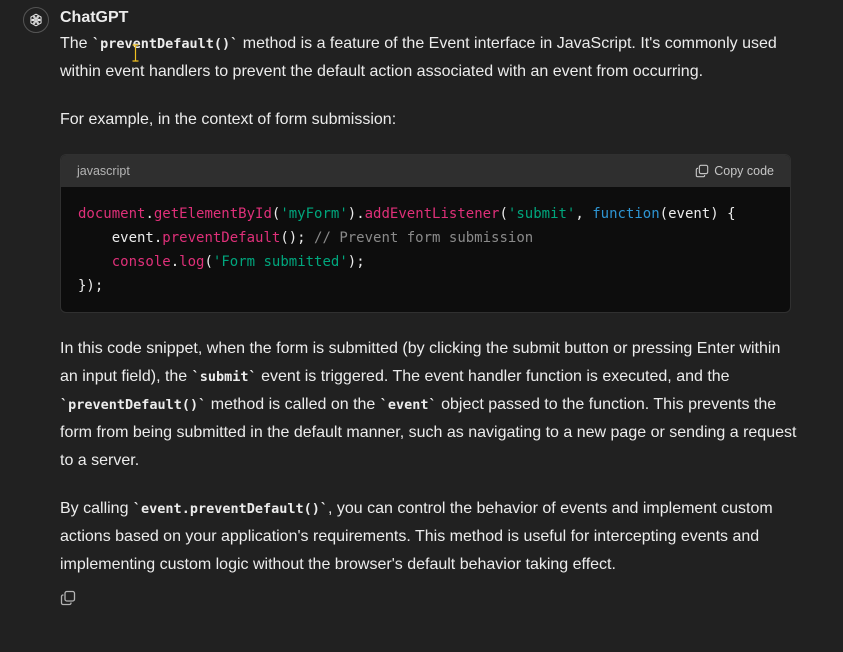  What do you see at coordinates (280, 262) in the screenshot?
I see `code-token: 'Form submitted'` at bounding box center [280, 262].